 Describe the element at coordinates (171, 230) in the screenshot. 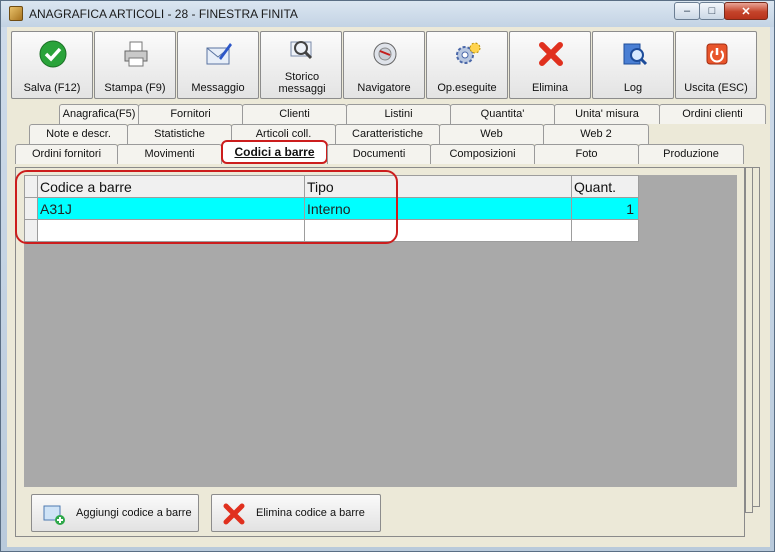

I see `cell-barcode` at that location.